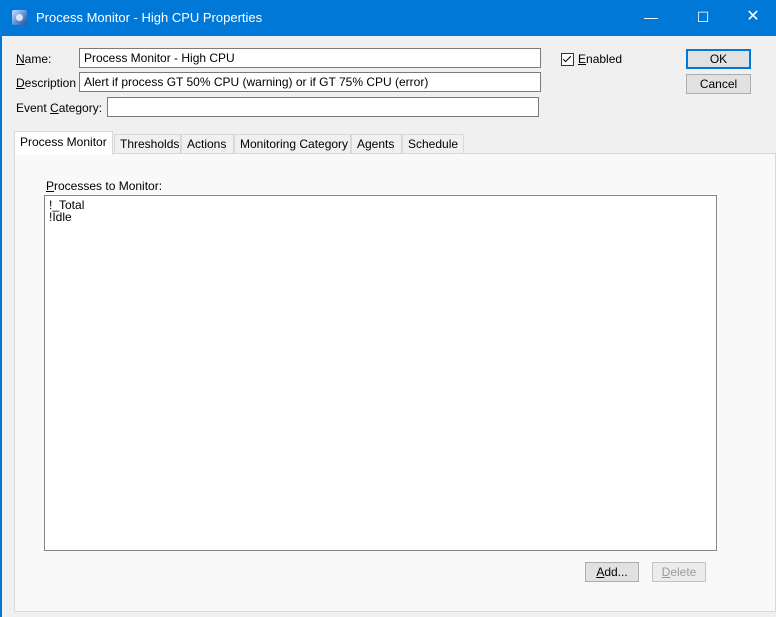 The width and height of the screenshot is (776, 617). I want to click on tab-monitoring-category: Monitoring Category, so click(292, 144).